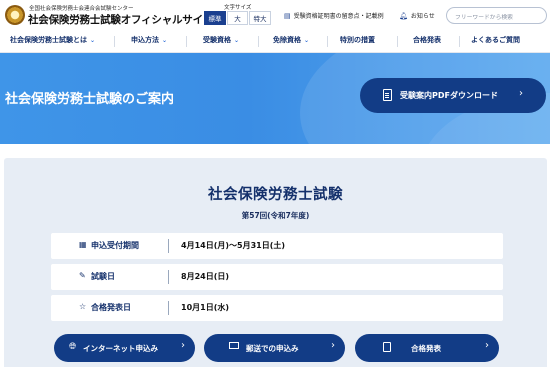 The width and height of the screenshot is (550, 367). I want to click on internet-apply-label: インターネット申込み, so click(120, 348).